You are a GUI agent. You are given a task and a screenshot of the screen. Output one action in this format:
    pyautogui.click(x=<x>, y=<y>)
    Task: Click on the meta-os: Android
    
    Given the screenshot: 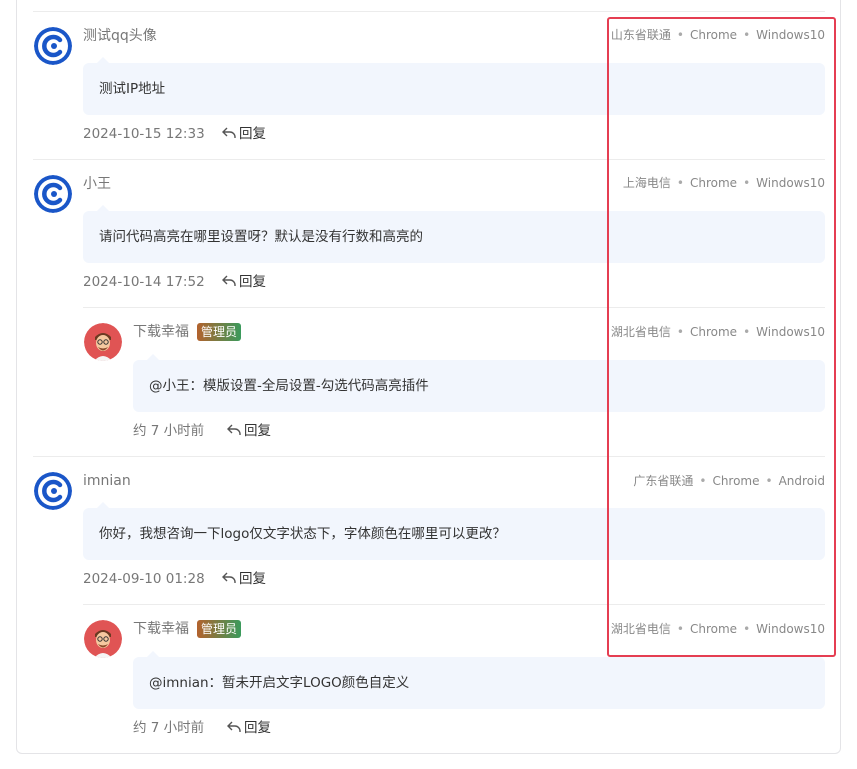 What is the action you would take?
    pyautogui.click(x=801, y=481)
    